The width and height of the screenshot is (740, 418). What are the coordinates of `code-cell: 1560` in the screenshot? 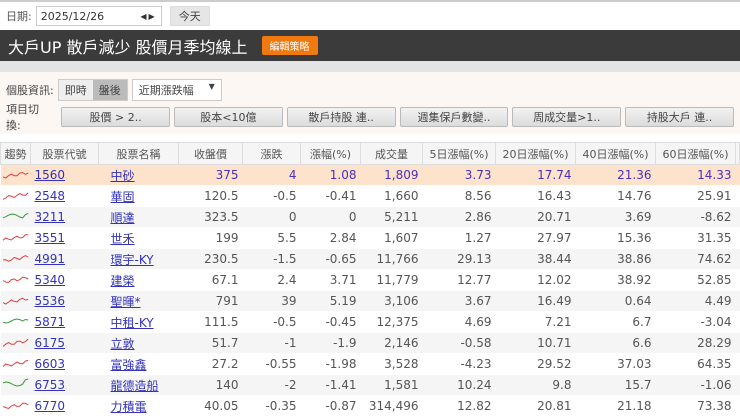 It's located at (64, 175).